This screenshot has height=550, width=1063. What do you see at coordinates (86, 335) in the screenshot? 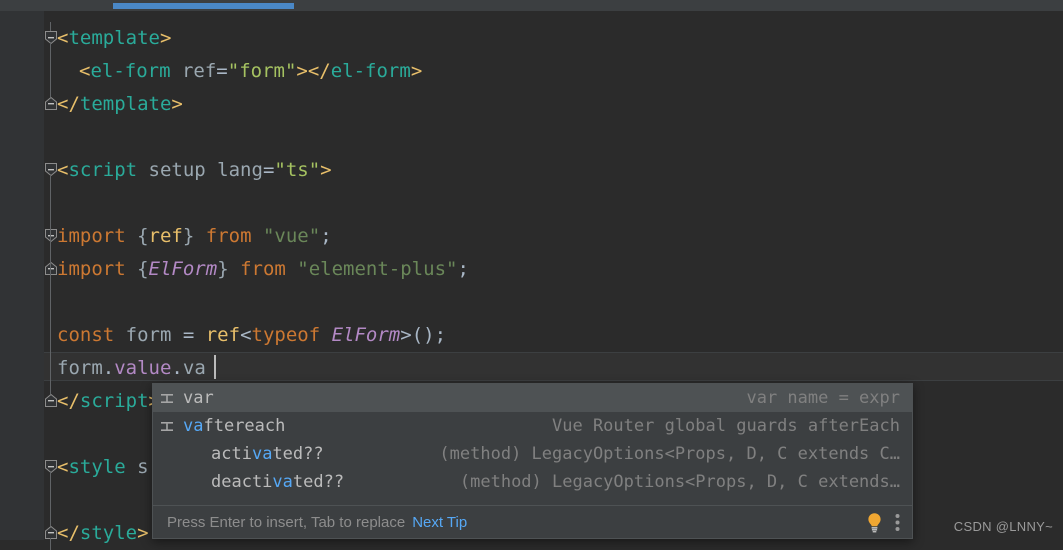
I see `code-token: const` at bounding box center [86, 335].